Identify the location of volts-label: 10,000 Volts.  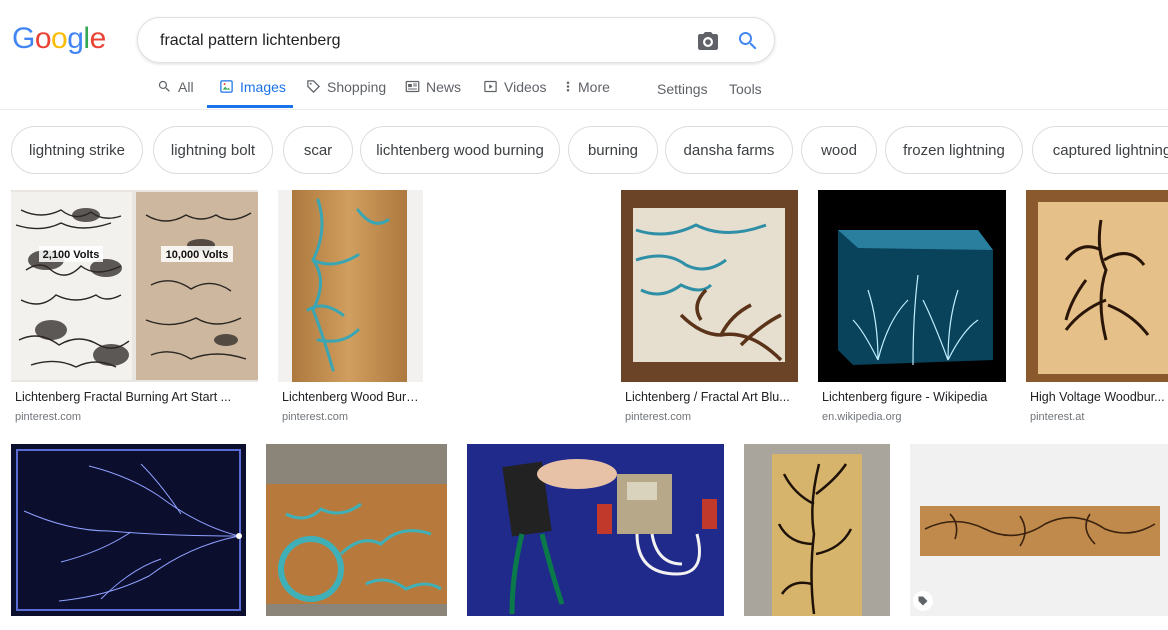
(197, 255).